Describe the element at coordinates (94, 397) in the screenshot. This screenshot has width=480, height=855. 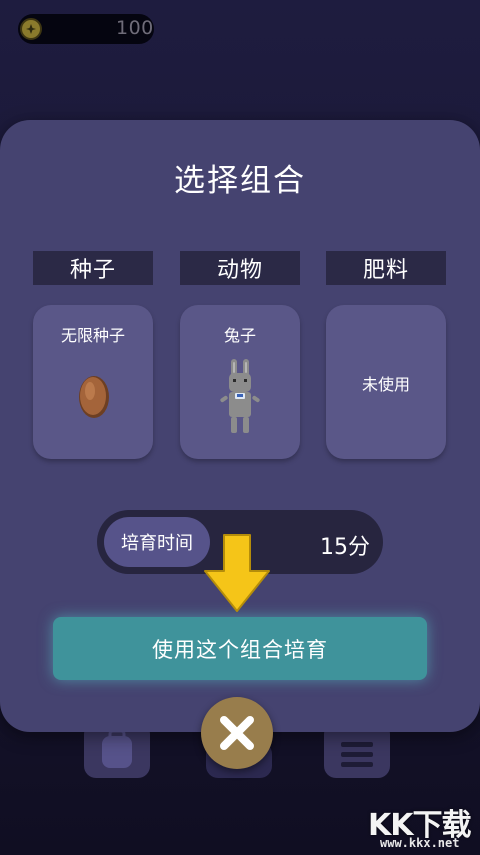
I see `seed-icon` at that location.